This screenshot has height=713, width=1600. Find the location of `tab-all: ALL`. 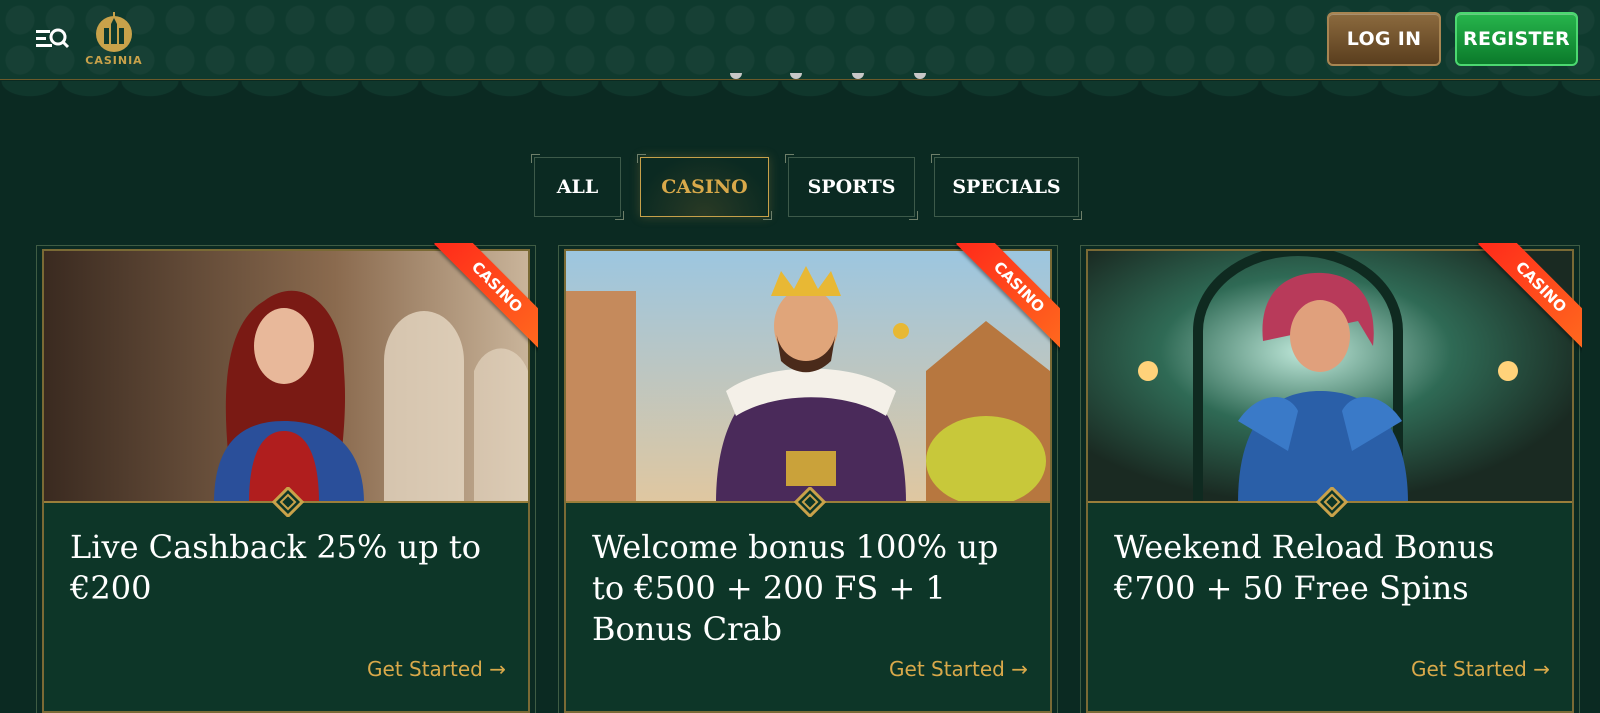

tab-all: ALL is located at coordinates (577, 187).